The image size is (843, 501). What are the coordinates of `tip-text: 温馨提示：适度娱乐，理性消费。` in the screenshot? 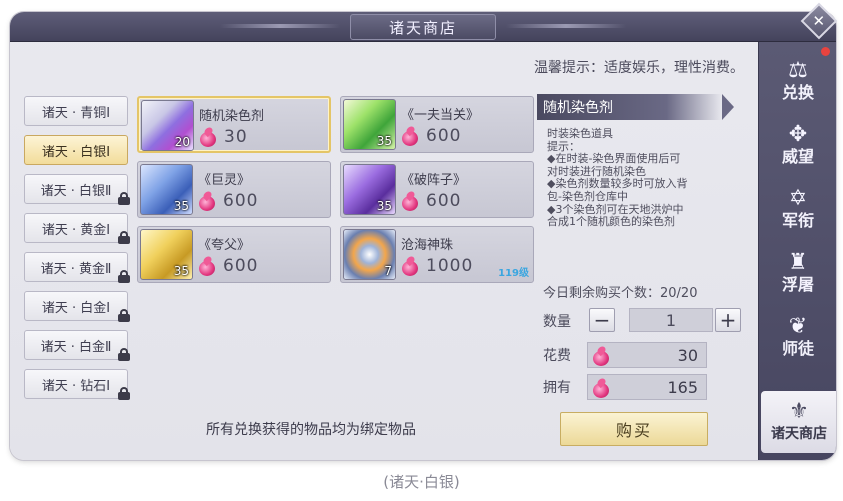 It's located at (639, 68).